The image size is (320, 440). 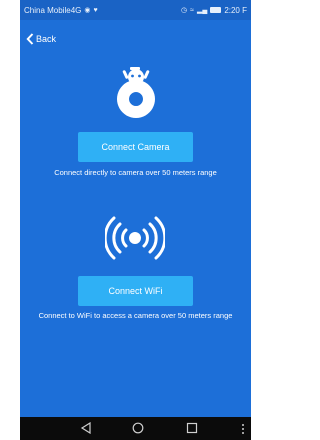 I want to click on status-bar: China Mobile4G ◉ ♥ ◷ ≈ ▂▄ 2:20 F, so click(x=135, y=10).